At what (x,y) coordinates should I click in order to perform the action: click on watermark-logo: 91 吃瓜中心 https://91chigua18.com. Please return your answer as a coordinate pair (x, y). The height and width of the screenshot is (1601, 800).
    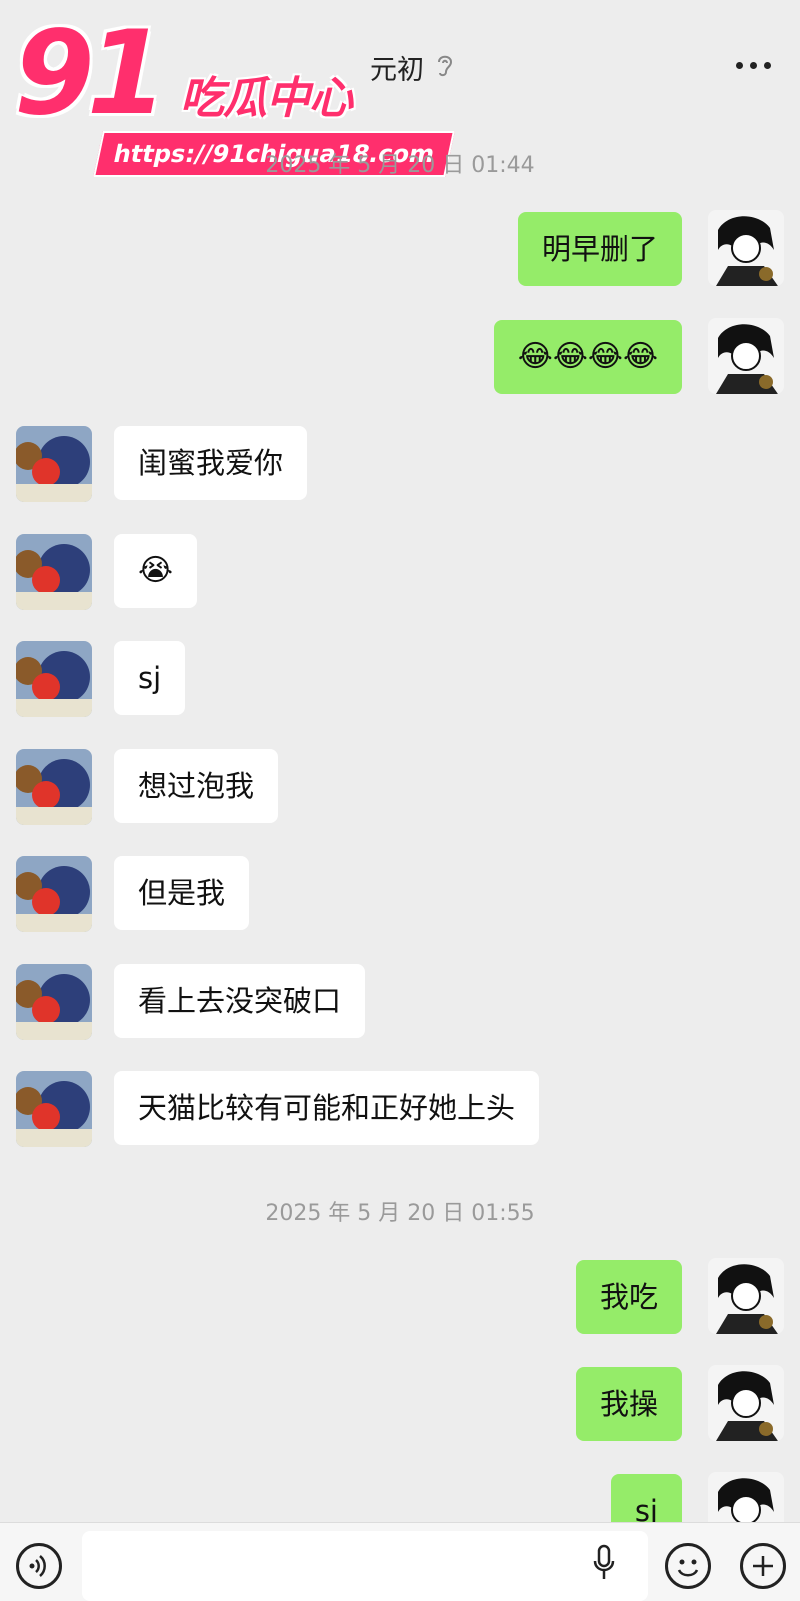
    Looking at the image, I should click on (235, 91).